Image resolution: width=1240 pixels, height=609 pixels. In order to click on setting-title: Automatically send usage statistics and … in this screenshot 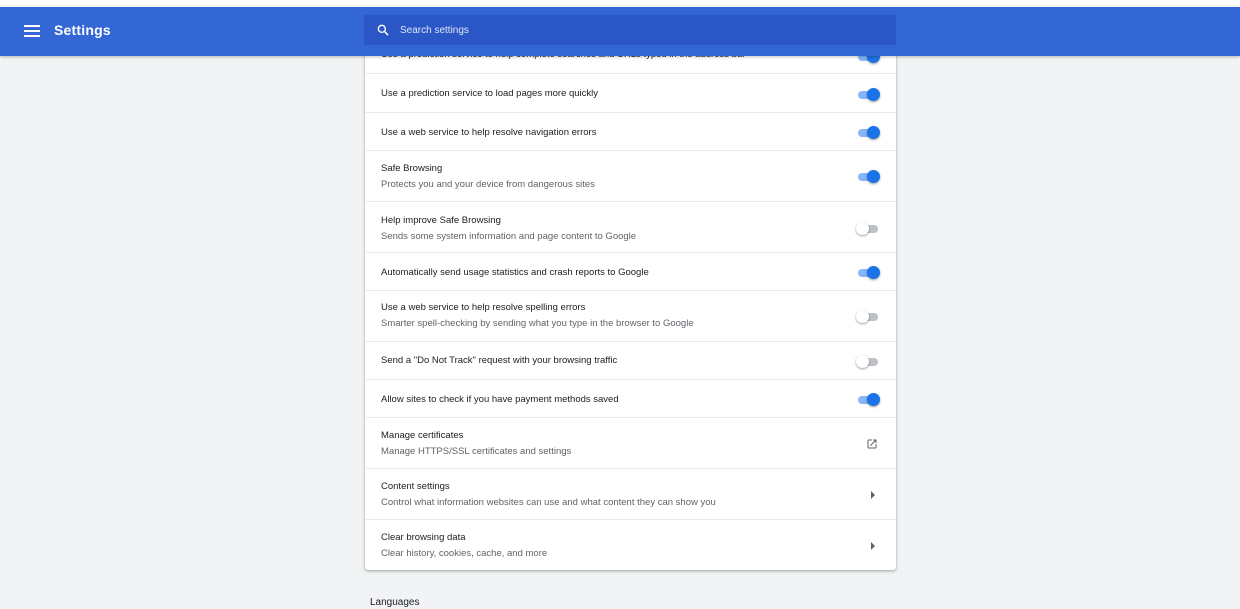, I will do `click(515, 272)`.